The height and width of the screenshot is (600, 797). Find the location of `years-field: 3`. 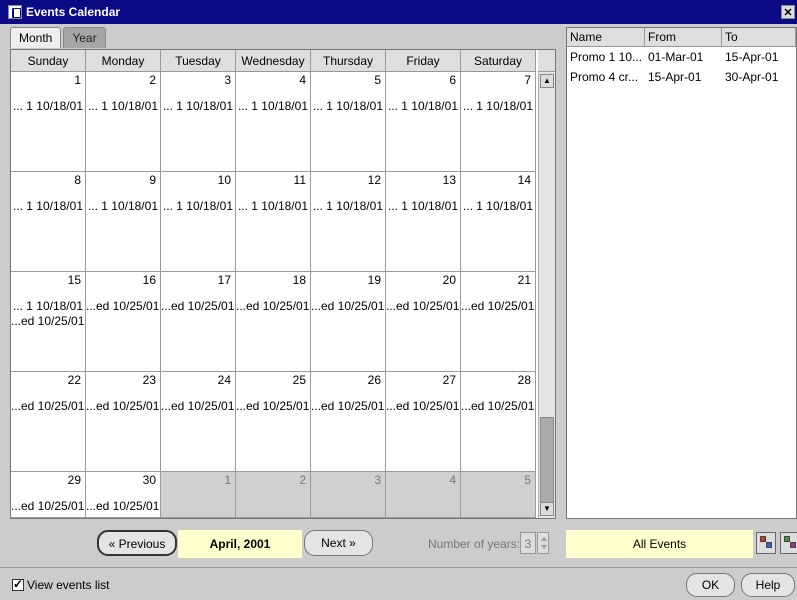

years-field: 3 is located at coordinates (528, 543).